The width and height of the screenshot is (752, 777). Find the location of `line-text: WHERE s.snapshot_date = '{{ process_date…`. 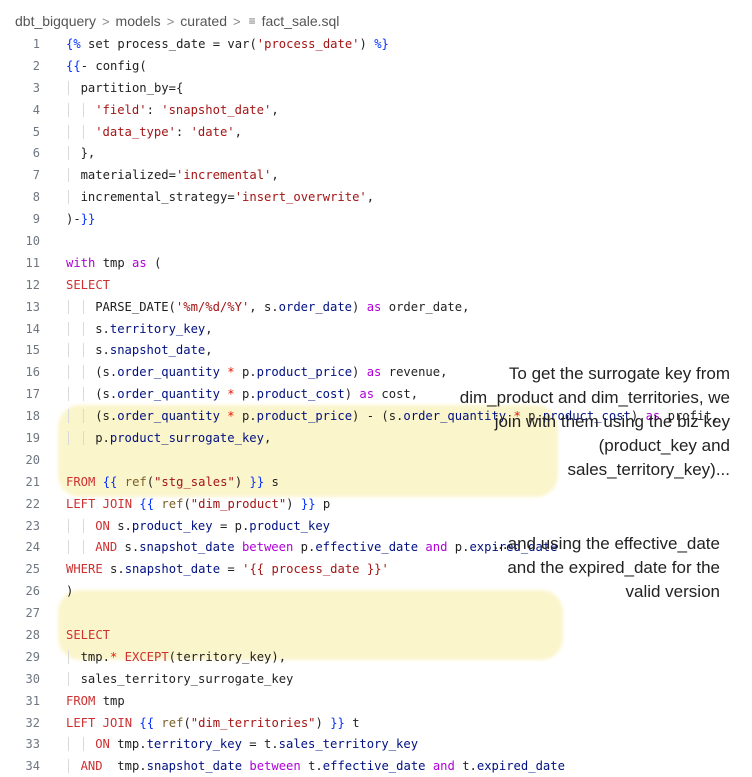

line-text: WHERE s.snapshot_date = '{{ process_date… is located at coordinates (227, 569).